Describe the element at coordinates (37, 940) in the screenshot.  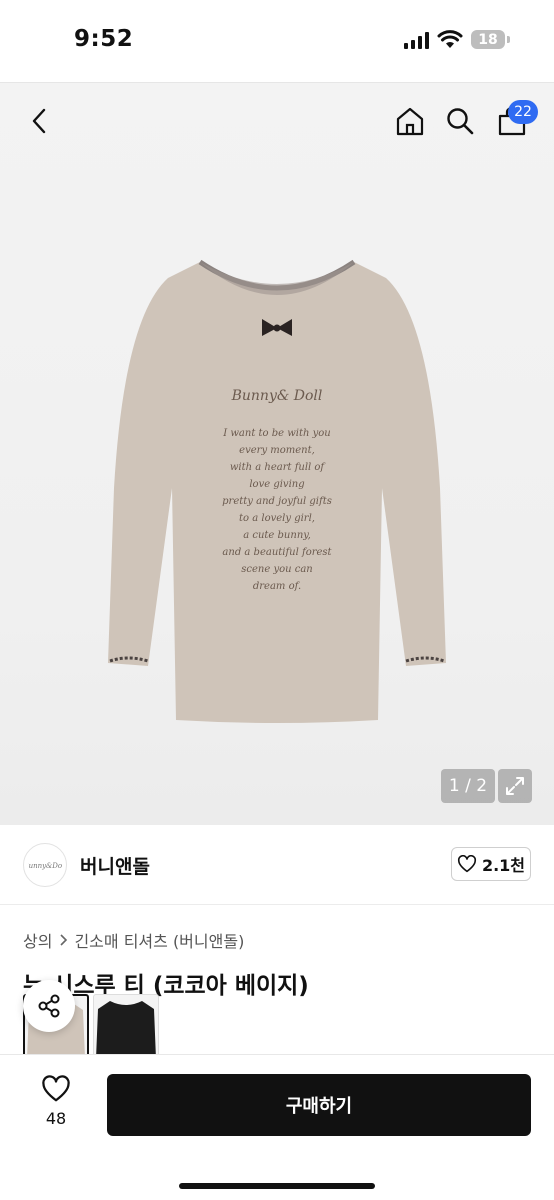
I see `breadcrumb-category: 상의` at that location.